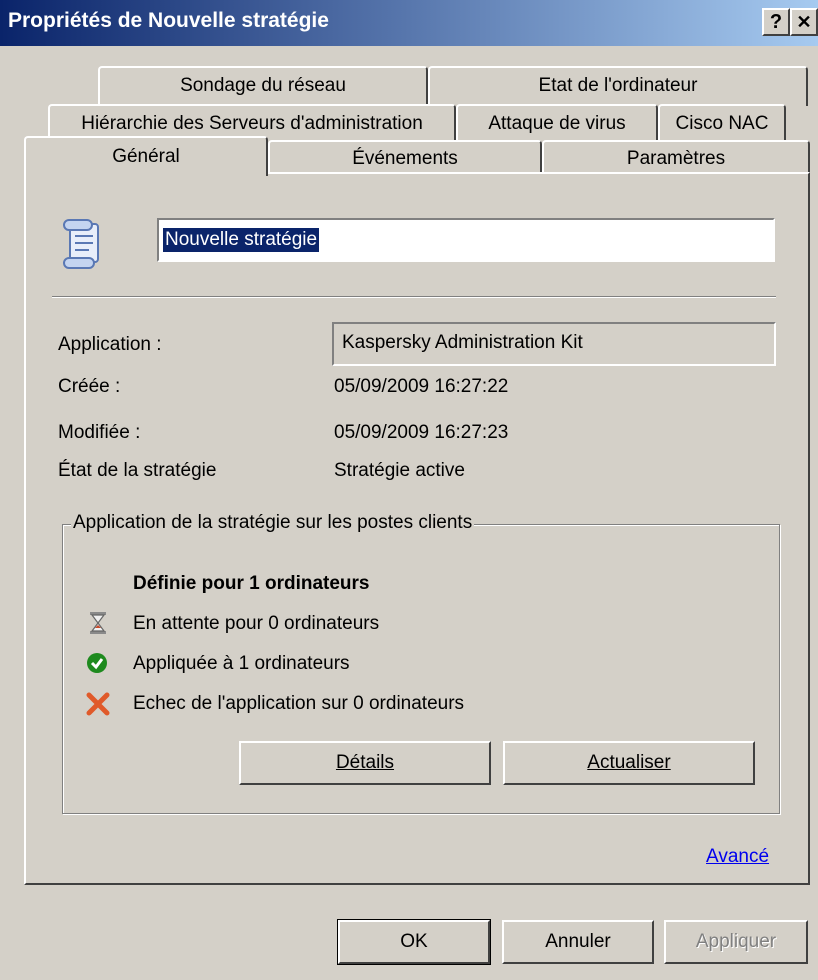 This screenshot has height=980, width=818. I want to click on tab-attaque-virus: Attaque de virus, so click(557, 123).